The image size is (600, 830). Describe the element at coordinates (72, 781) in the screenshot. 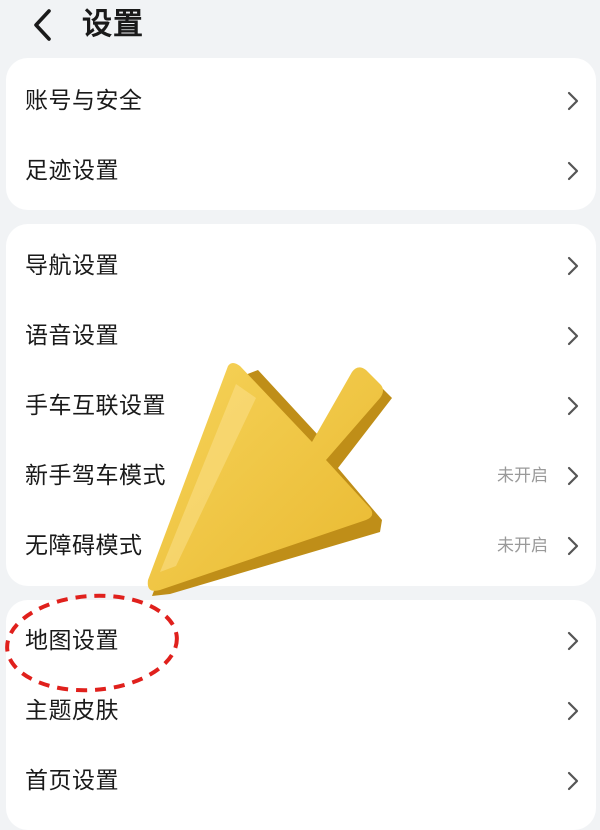

I see `settings-item-label: 首页设置` at that location.